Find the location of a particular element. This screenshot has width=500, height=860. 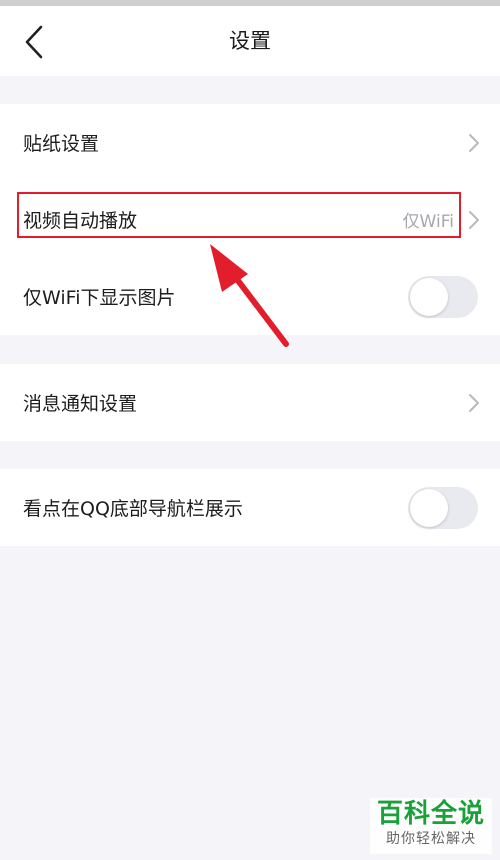

qq-nav-display-toggle is located at coordinates (443, 507).